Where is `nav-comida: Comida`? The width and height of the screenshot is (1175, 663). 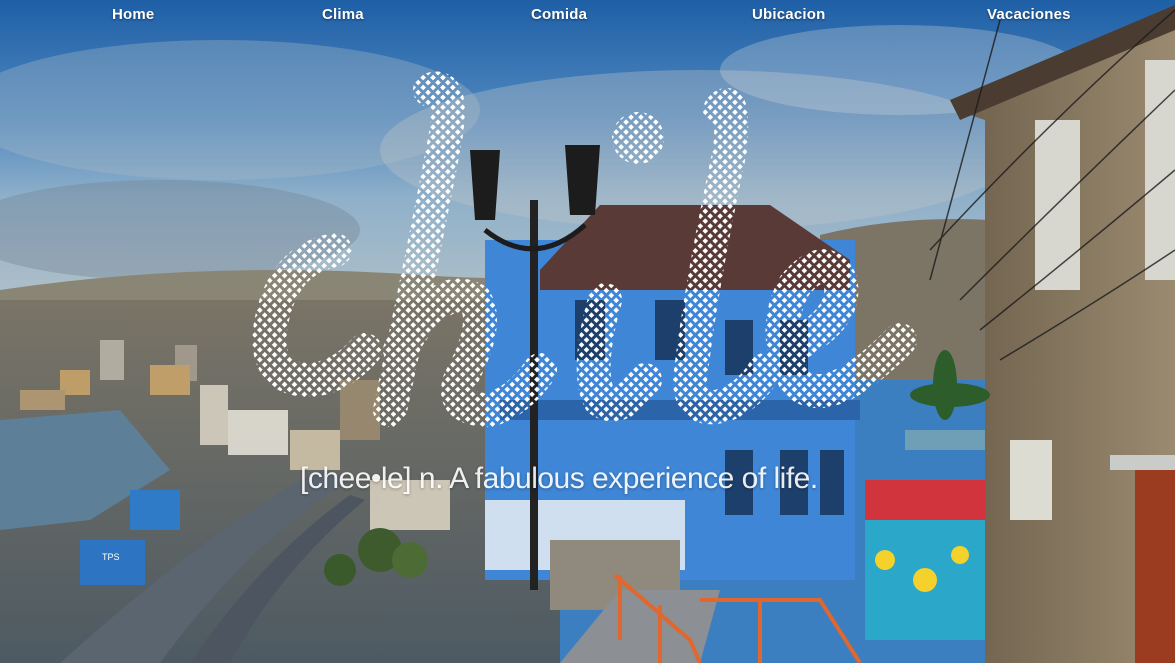 nav-comida: Comida is located at coordinates (559, 14).